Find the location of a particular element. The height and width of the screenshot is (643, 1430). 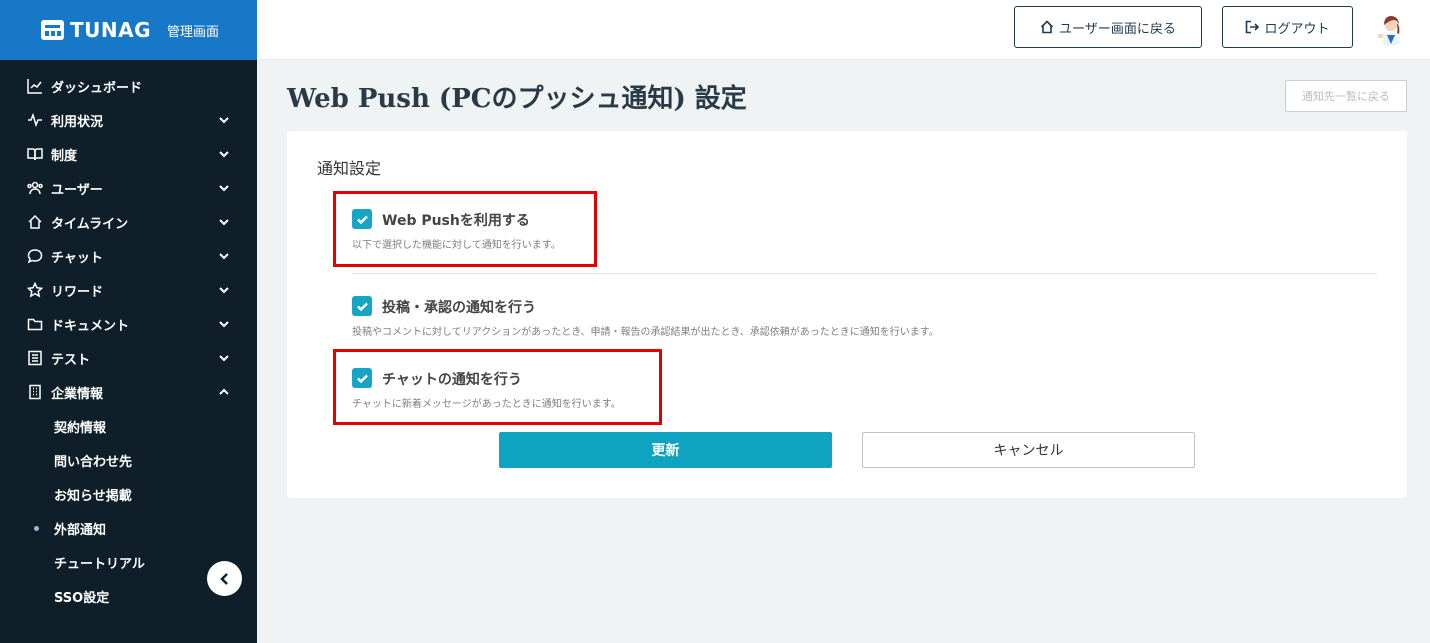

update-button: 更新 is located at coordinates (665, 450).